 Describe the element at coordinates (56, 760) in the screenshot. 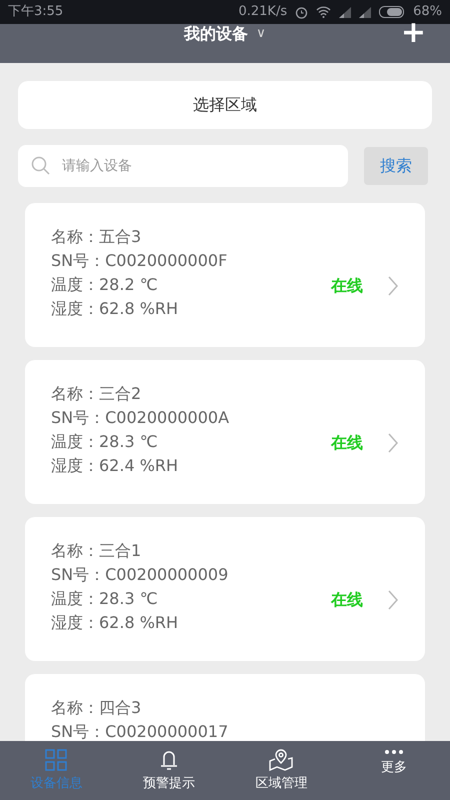

I see `grid-icon` at that location.